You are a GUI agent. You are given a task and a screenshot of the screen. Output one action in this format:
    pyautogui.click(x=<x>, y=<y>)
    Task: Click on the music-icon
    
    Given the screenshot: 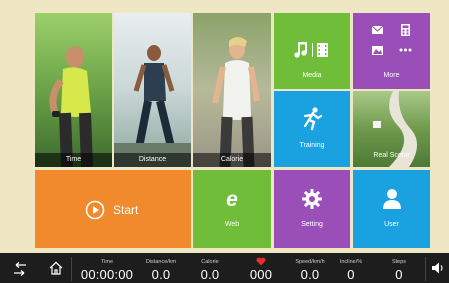 What is the action you would take?
    pyautogui.click(x=300, y=50)
    